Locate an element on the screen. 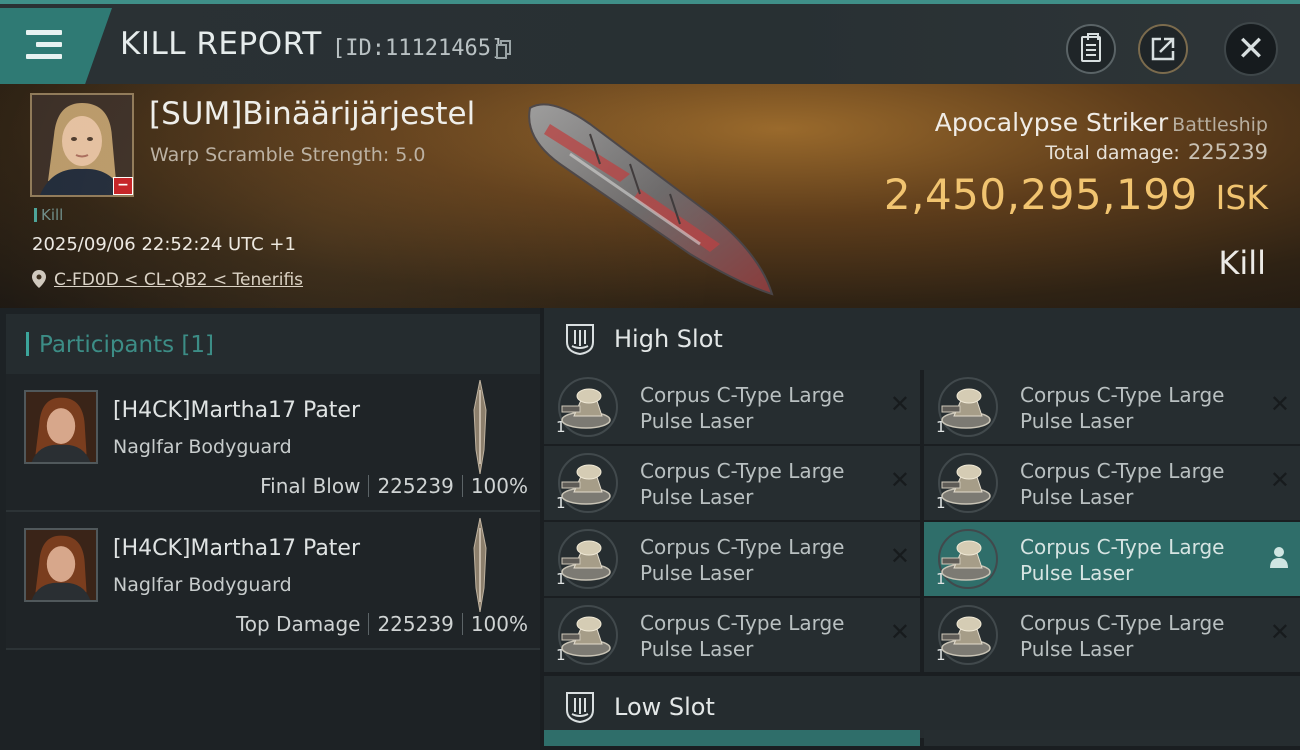 The height and width of the screenshot is (750, 1300). share-button is located at coordinates (1163, 49).